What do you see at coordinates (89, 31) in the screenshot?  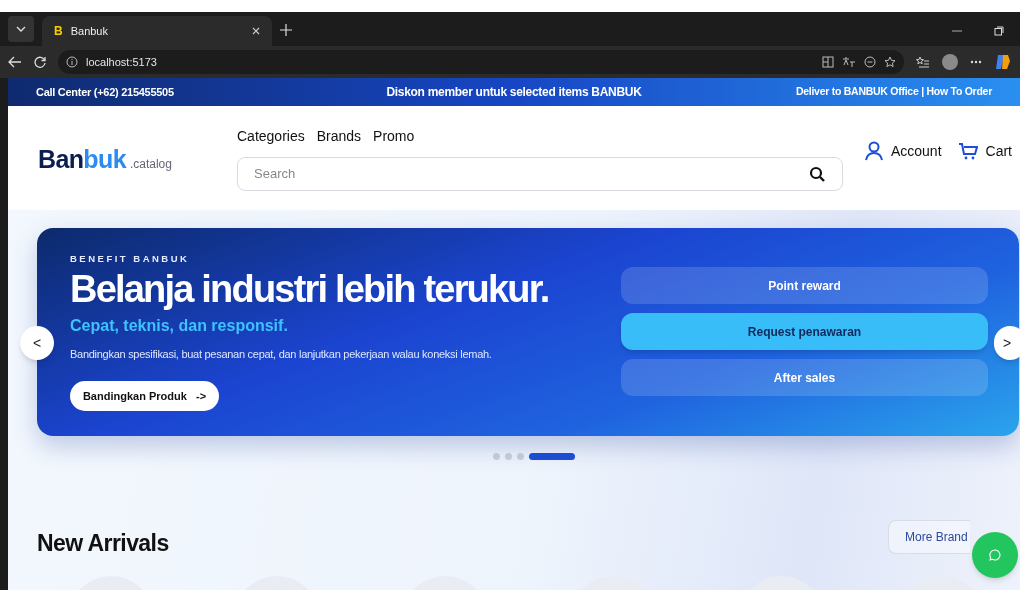 I see `tab-title: Banbuk` at bounding box center [89, 31].